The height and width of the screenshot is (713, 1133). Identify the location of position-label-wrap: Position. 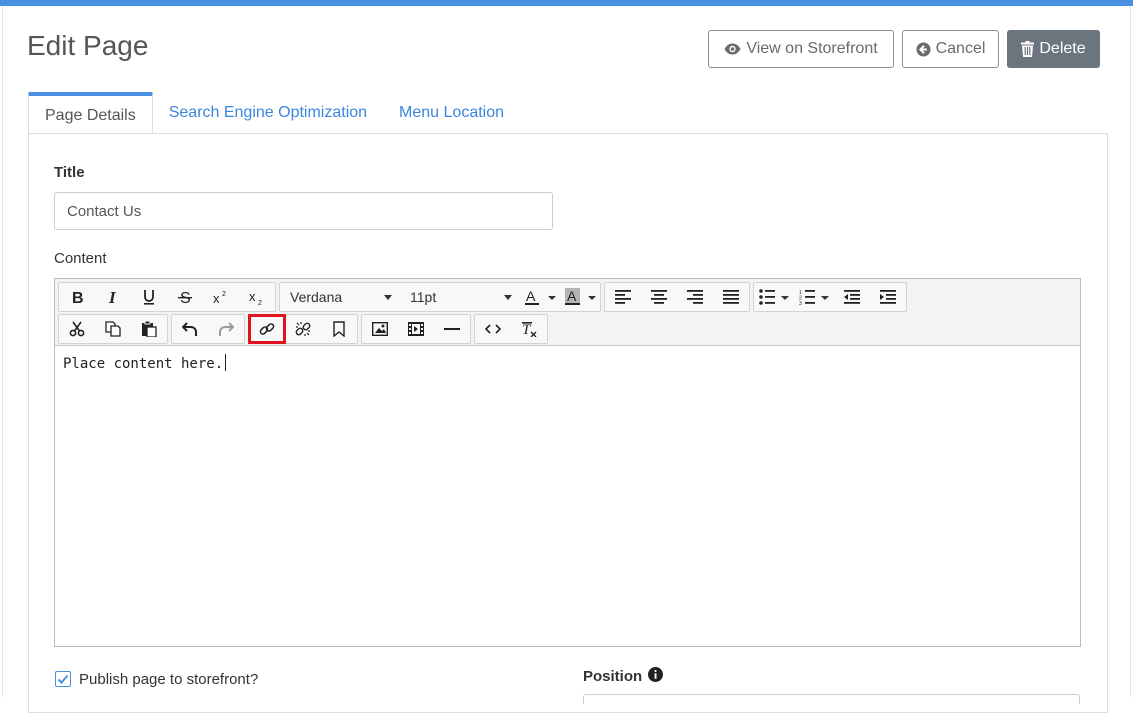
(623, 676).